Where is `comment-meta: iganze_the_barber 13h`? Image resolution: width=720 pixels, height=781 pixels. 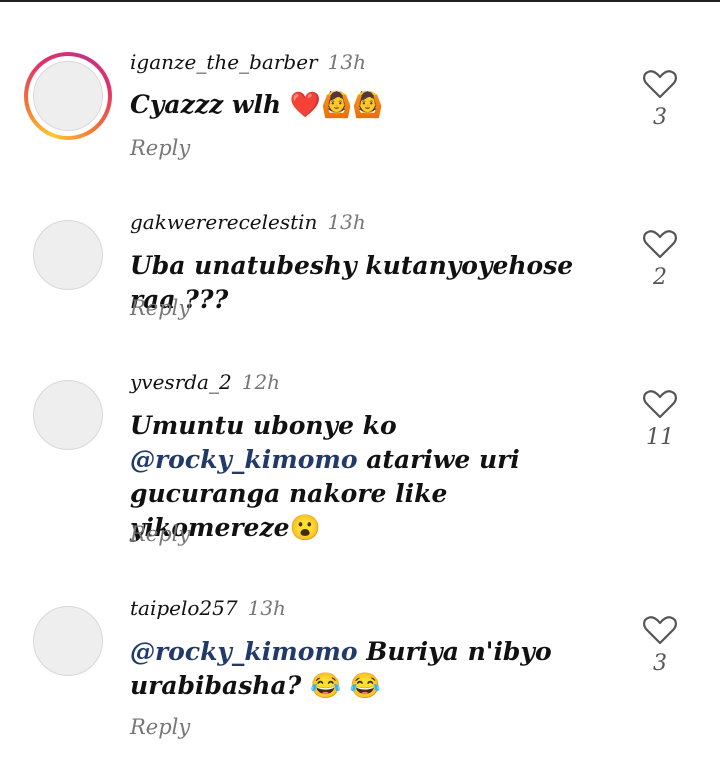
comment-meta: iganze_the_barber 13h is located at coordinates (248, 62).